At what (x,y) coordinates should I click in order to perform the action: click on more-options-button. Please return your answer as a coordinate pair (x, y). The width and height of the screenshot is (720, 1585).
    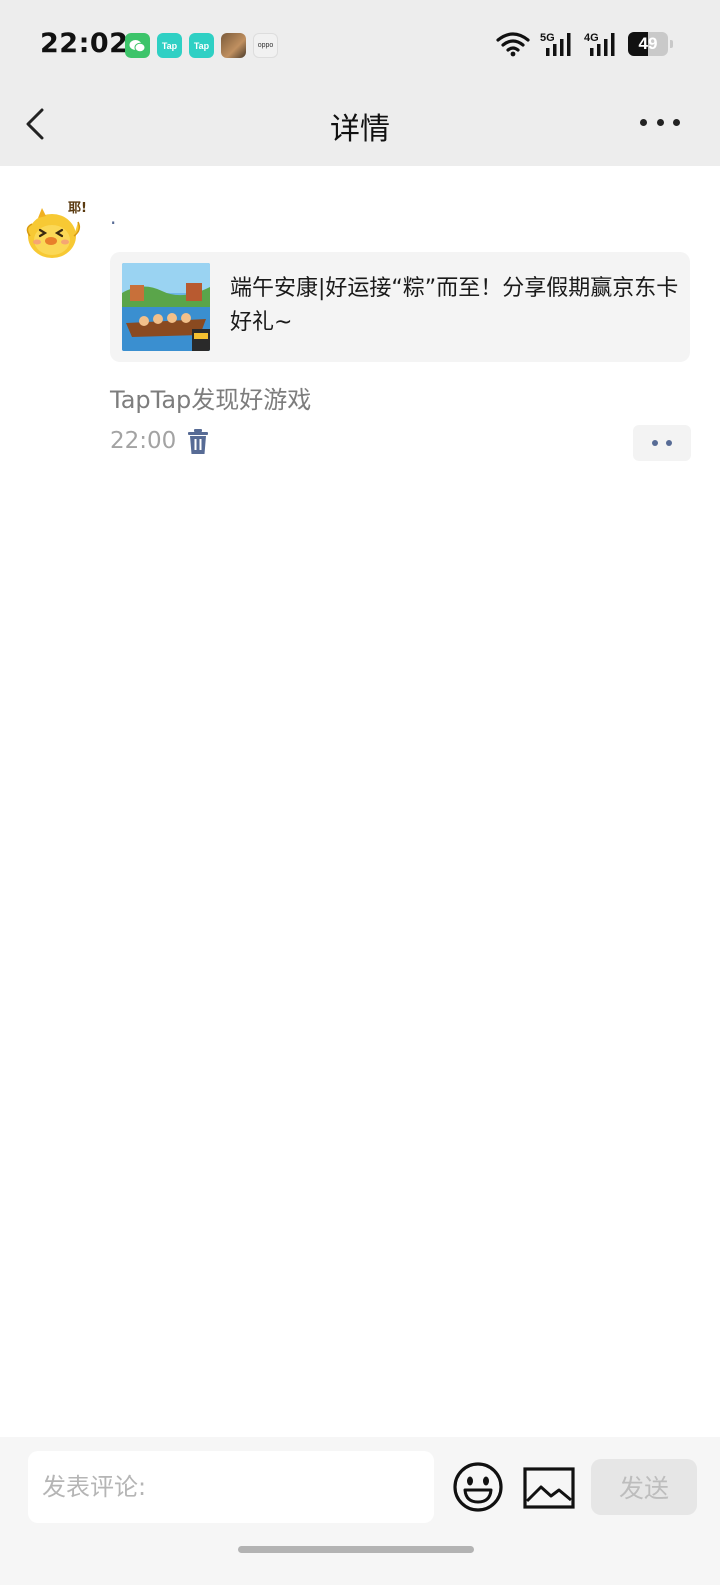
    Looking at the image, I should click on (660, 122).